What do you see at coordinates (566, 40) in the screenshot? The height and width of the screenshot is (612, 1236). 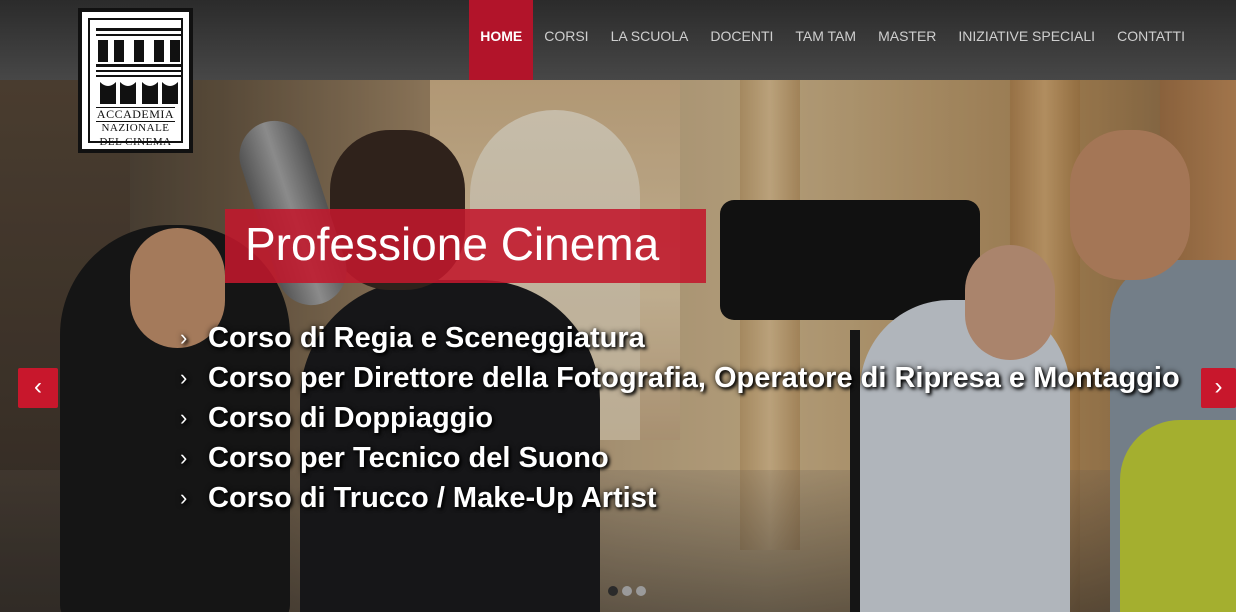 I see `nav-item-corsi: CORSI` at bounding box center [566, 40].